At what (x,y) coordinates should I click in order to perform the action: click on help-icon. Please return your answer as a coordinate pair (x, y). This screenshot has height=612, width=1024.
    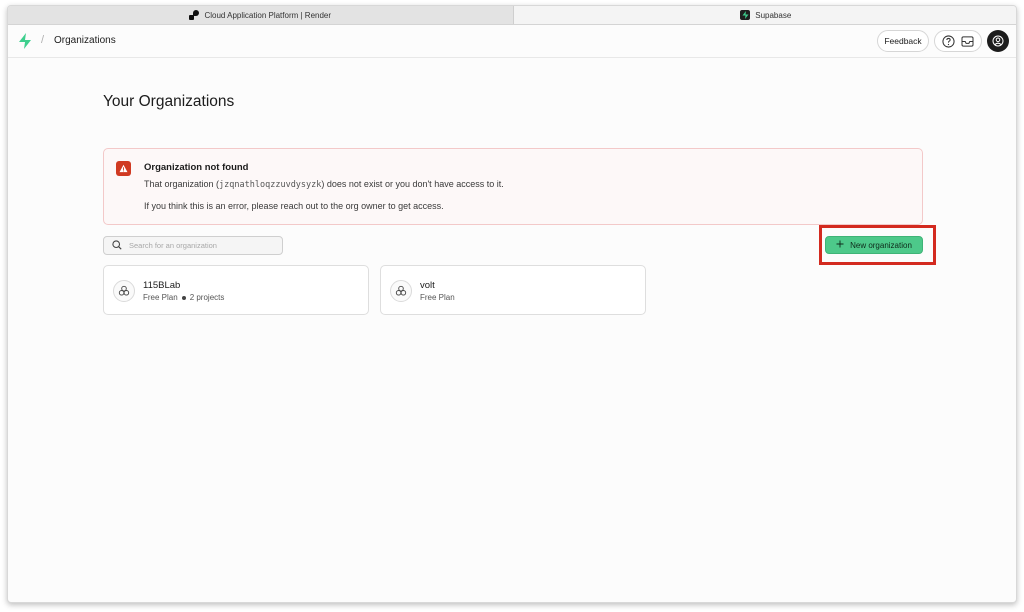
    Looking at the image, I should click on (949, 41).